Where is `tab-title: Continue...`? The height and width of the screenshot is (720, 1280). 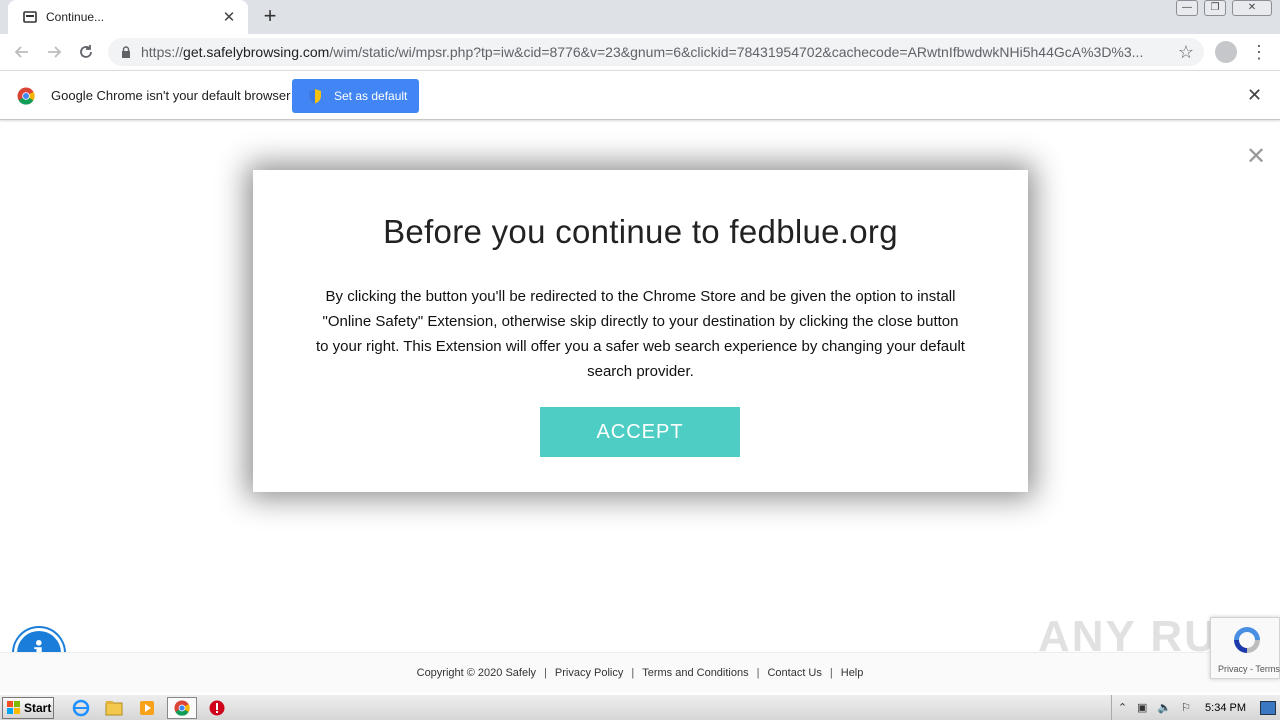
tab-title: Continue... is located at coordinates (75, 17).